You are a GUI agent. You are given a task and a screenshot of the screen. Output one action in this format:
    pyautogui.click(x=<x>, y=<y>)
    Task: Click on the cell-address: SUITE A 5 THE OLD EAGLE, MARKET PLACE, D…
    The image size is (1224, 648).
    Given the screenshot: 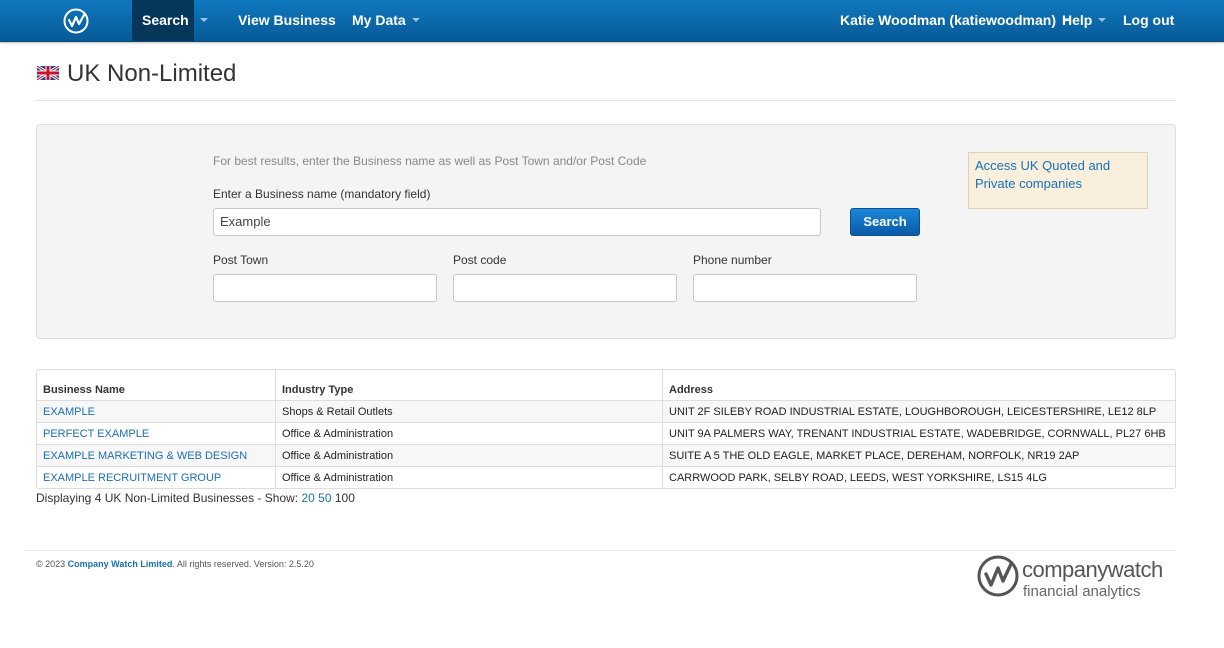 What is the action you would take?
    pyautogui.click(x=918, y=455)
    